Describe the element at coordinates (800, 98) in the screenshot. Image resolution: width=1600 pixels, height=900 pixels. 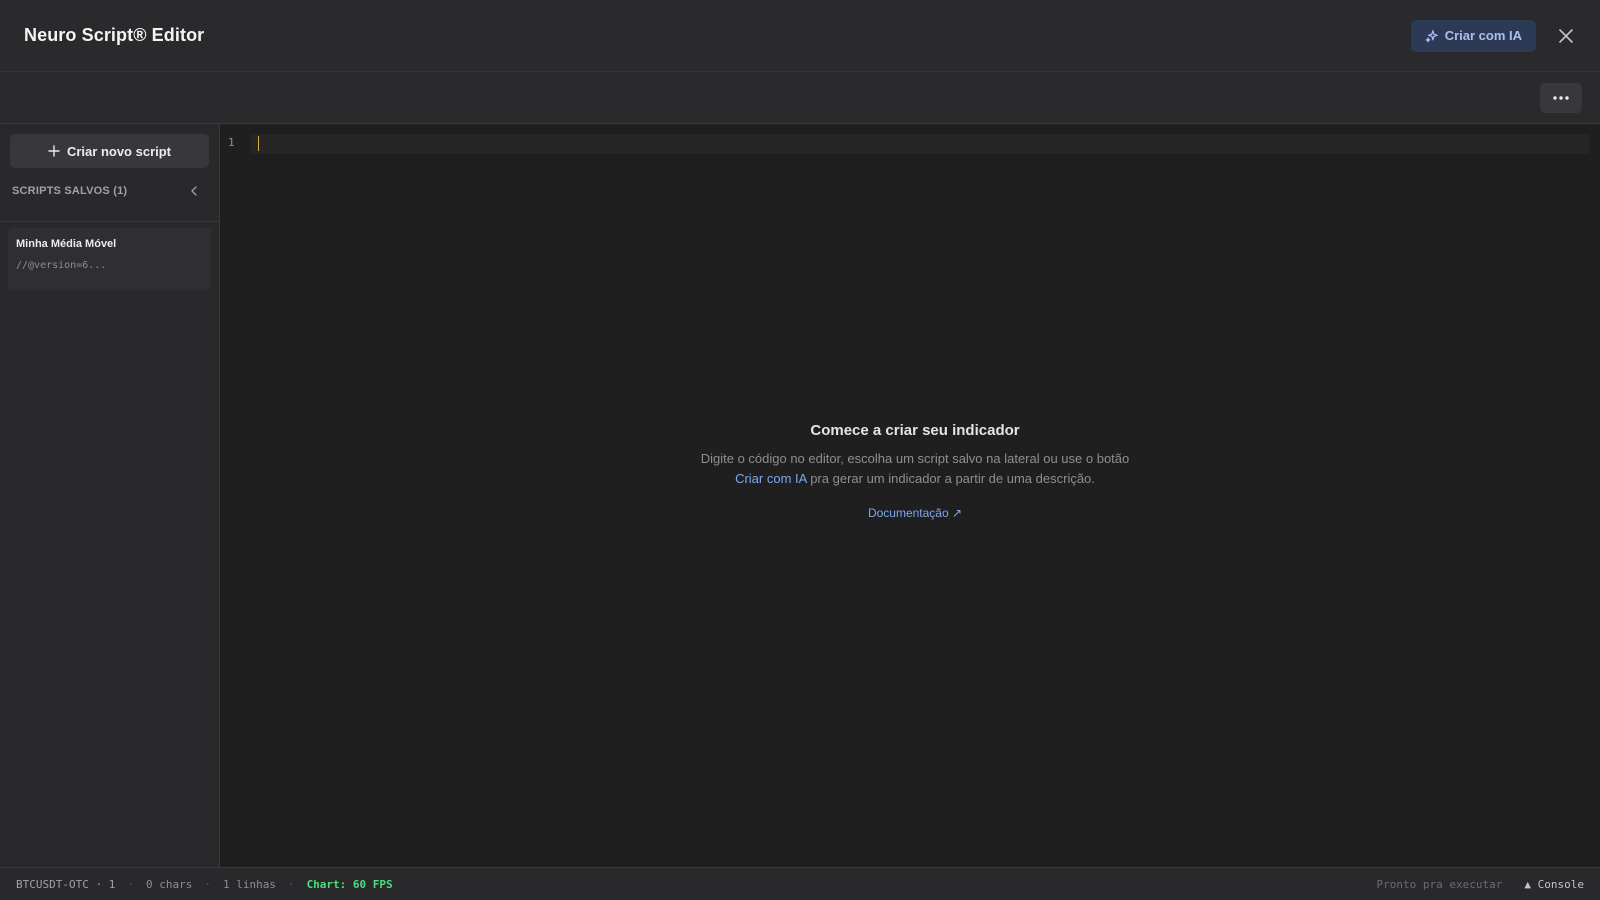
I see `editor-toolbar` at that location.